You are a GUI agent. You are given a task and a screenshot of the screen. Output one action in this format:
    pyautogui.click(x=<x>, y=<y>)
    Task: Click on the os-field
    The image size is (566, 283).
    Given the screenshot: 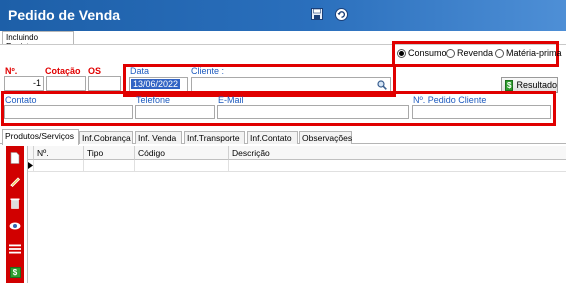 What is the action you would take?
    pyautogui.click(x=104, y=83)
    